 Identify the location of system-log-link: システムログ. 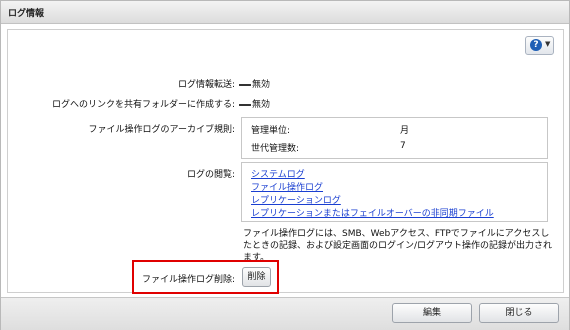
(278, 173).